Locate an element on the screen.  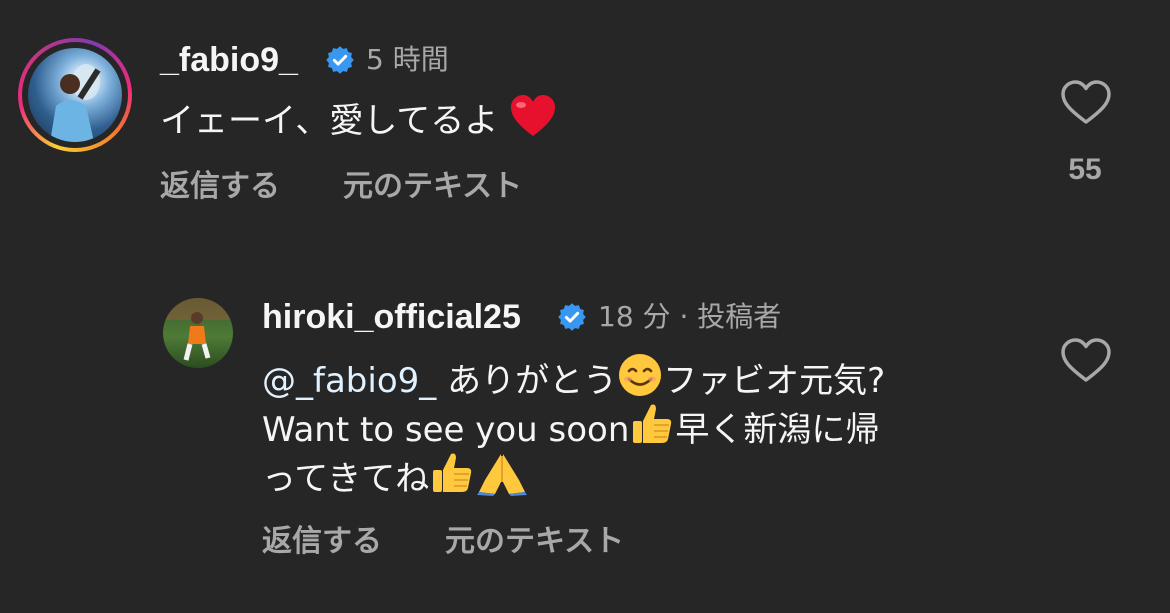
reply-text-line-2: Want to see you soon 早く新潟に帰 is located at coordinates (570, 427).